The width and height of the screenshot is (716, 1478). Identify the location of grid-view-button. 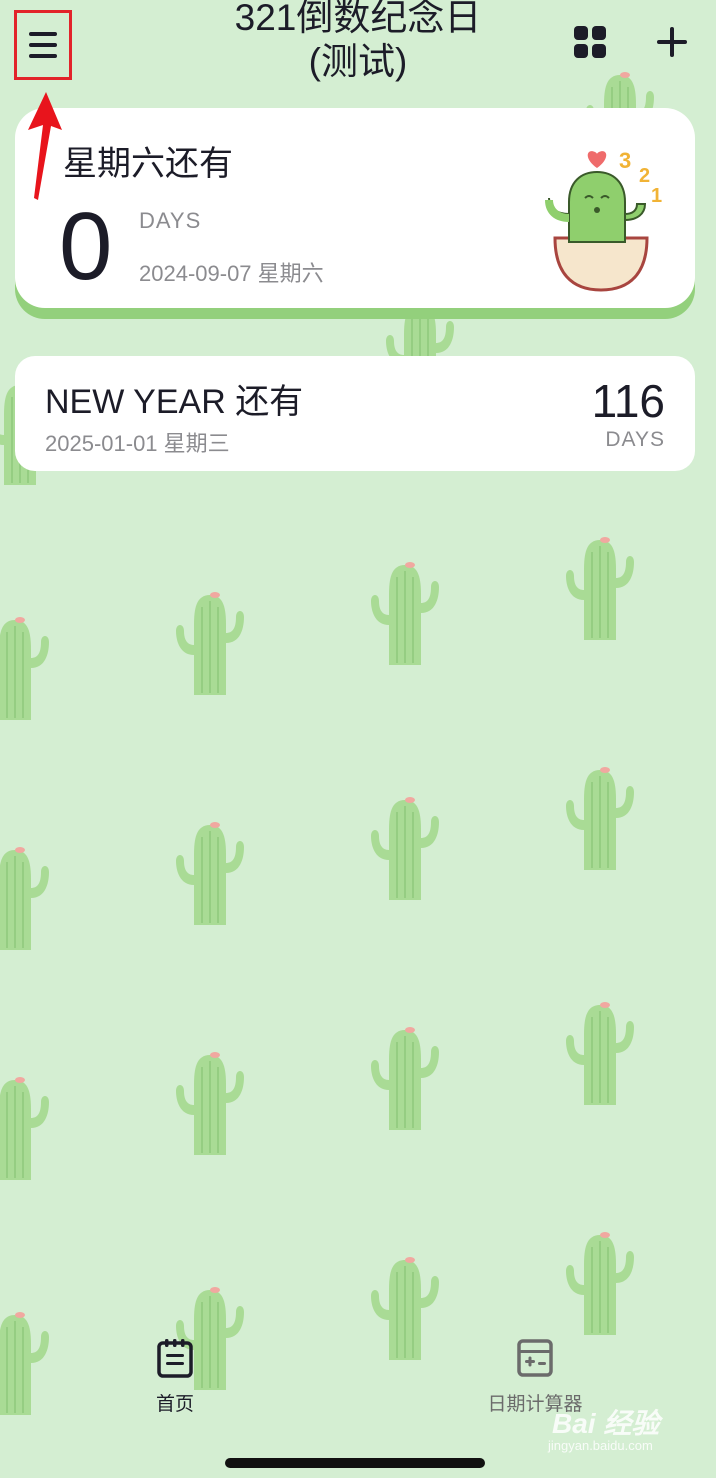
(590, 42).